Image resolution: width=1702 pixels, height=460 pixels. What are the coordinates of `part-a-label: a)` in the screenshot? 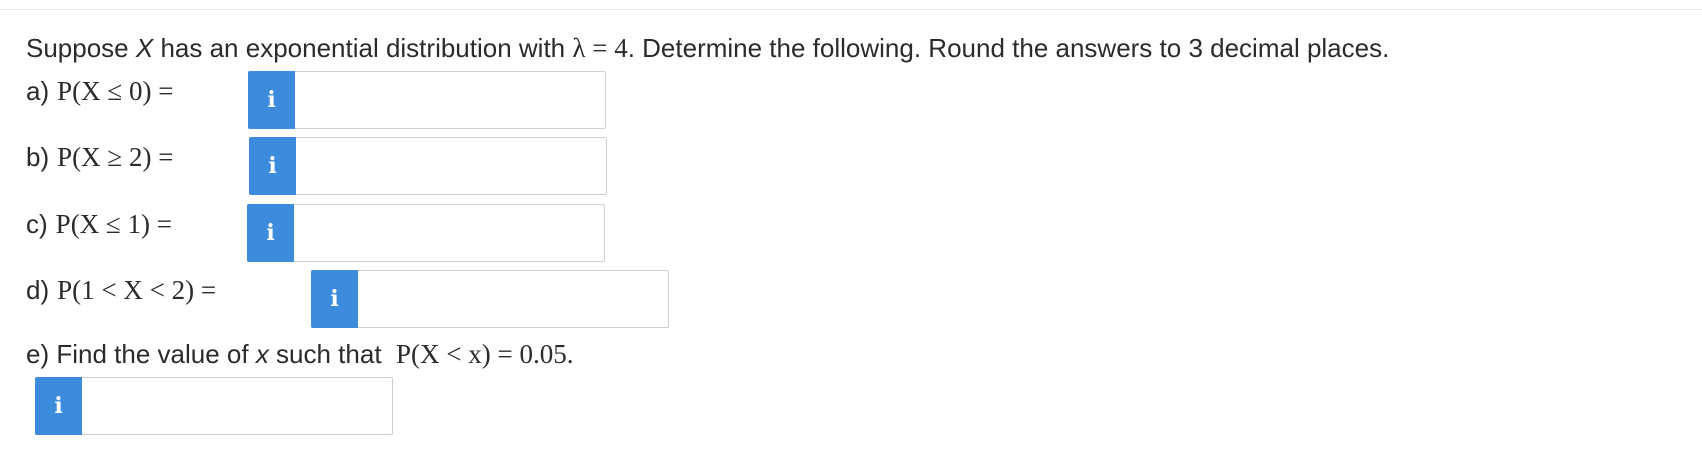 It's located at (38, 90).